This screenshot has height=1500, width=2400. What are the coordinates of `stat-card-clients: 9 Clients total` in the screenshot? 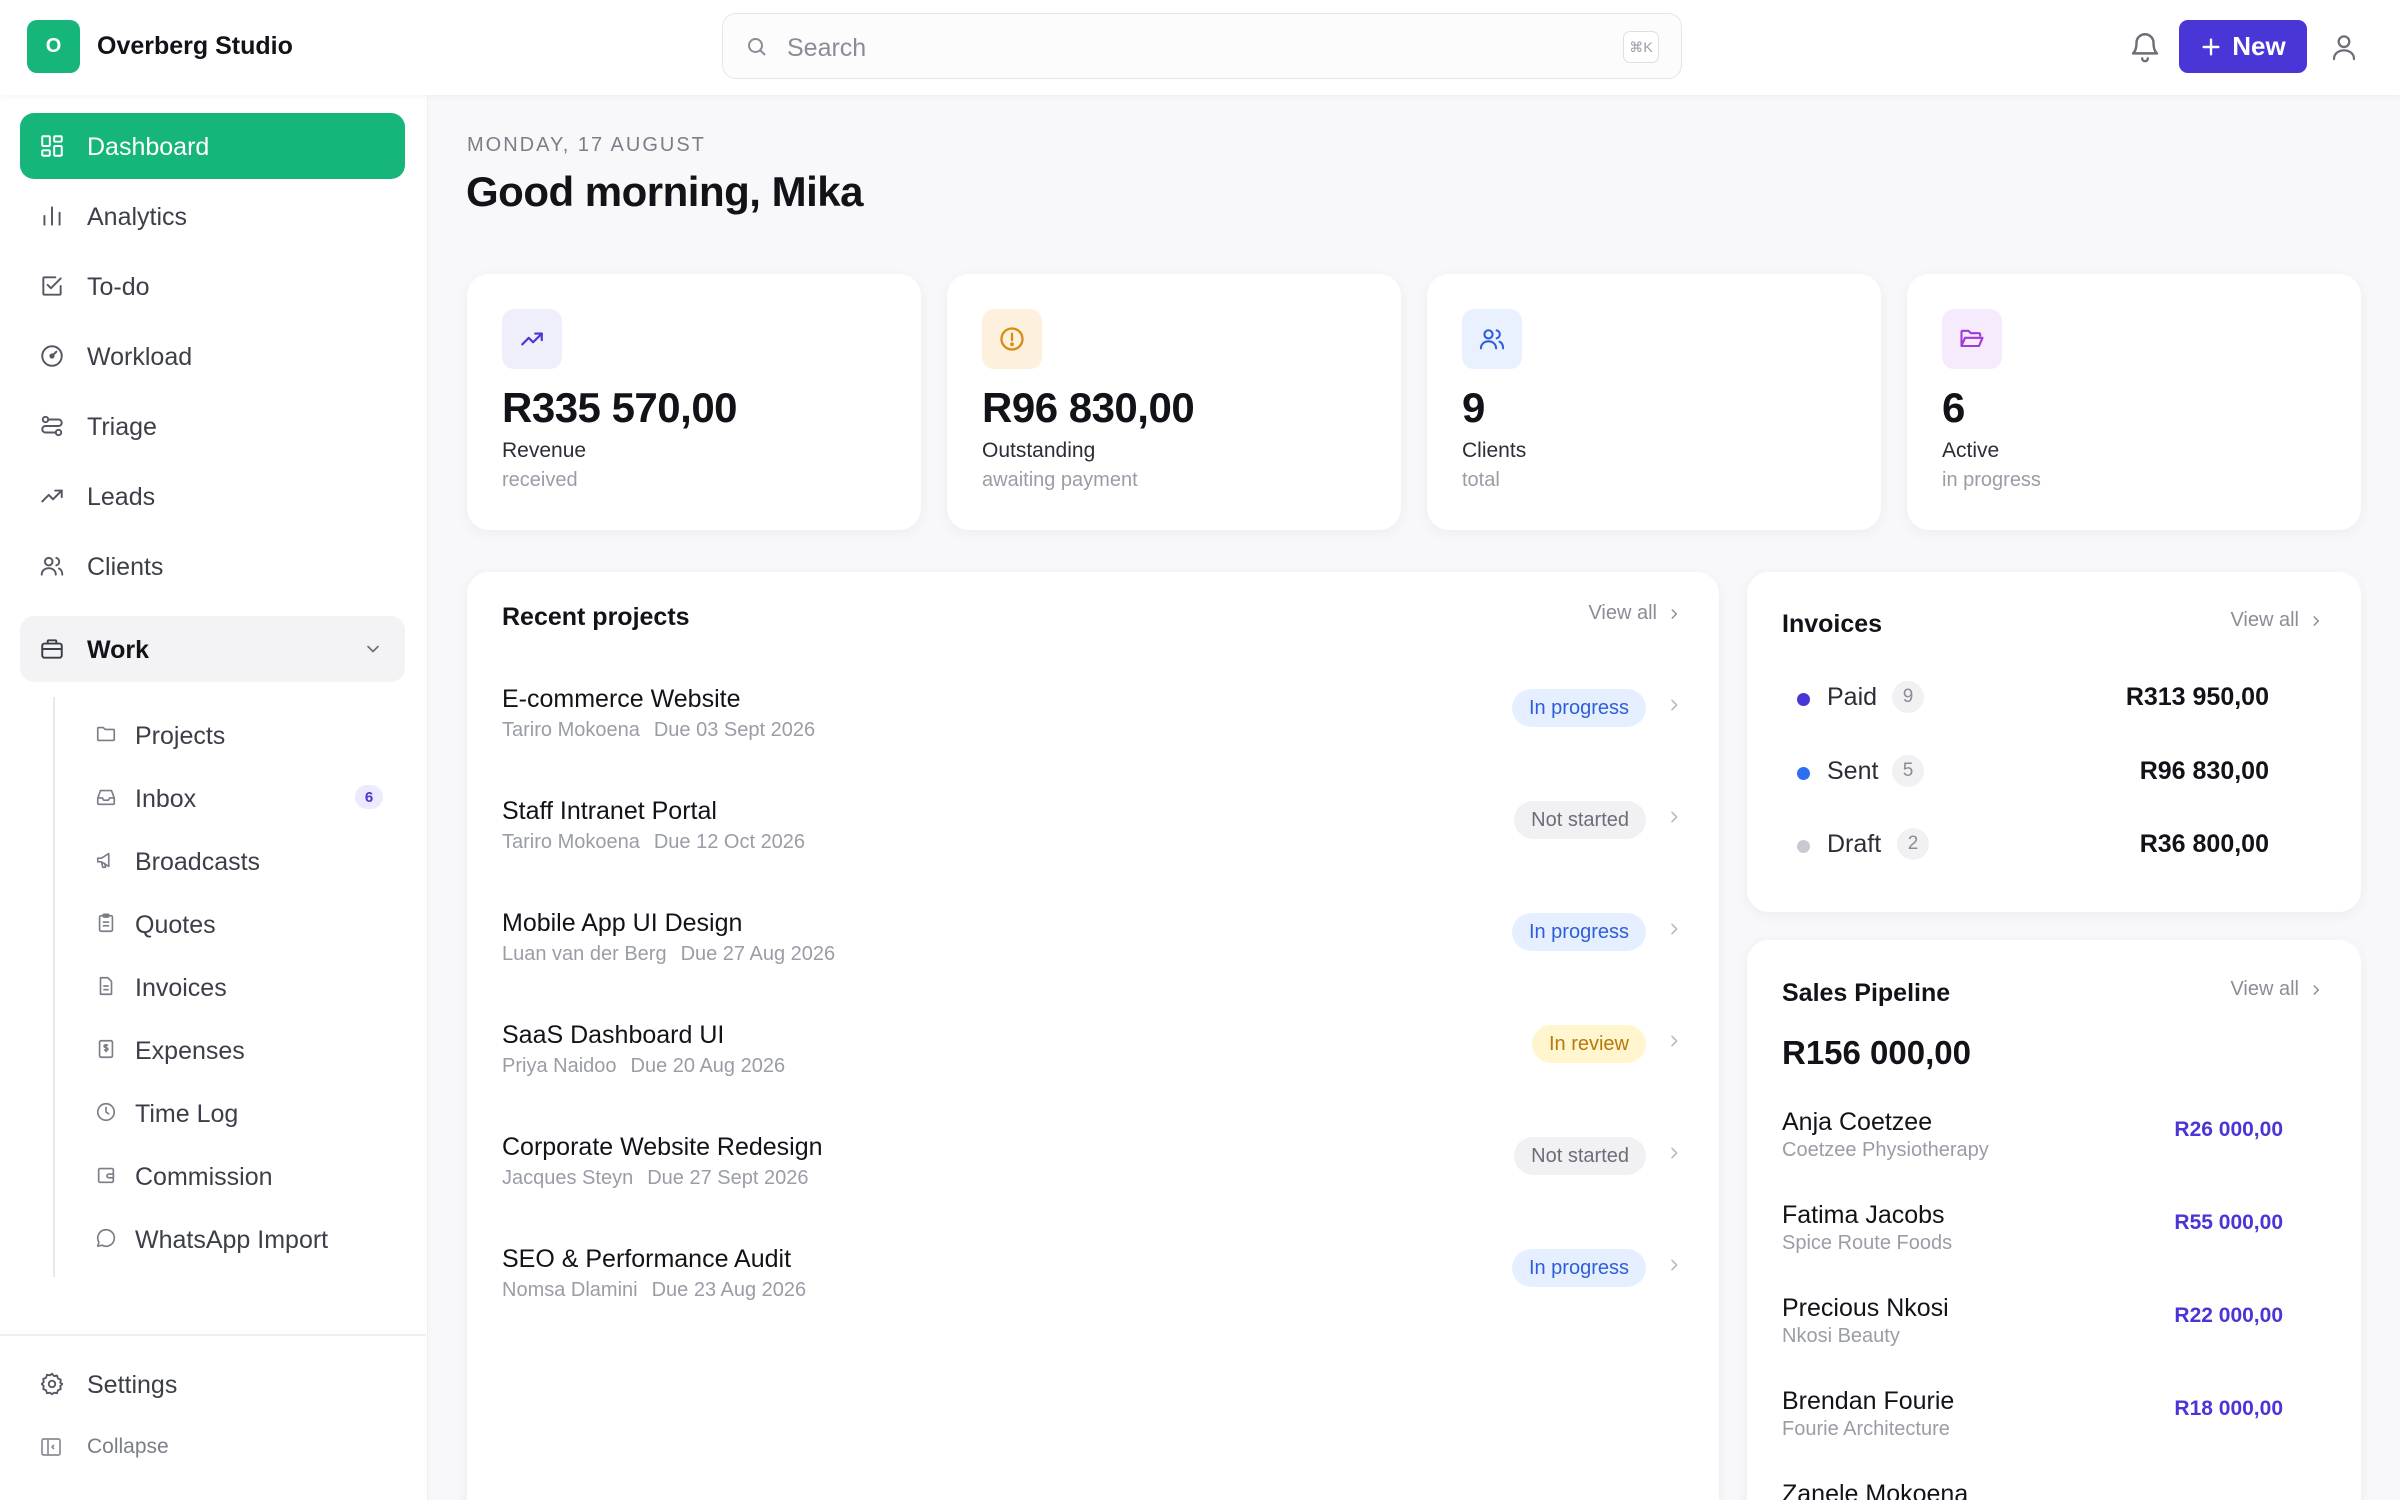 It's located at (1654, 402).